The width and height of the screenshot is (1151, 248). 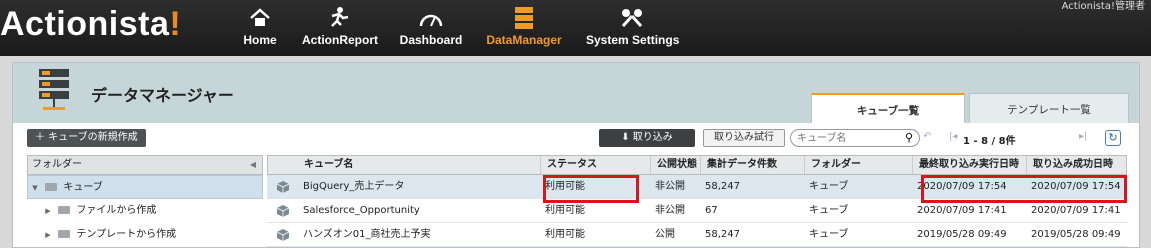 I want to click on expand-icon: ▼, so click(x=35, y=188).